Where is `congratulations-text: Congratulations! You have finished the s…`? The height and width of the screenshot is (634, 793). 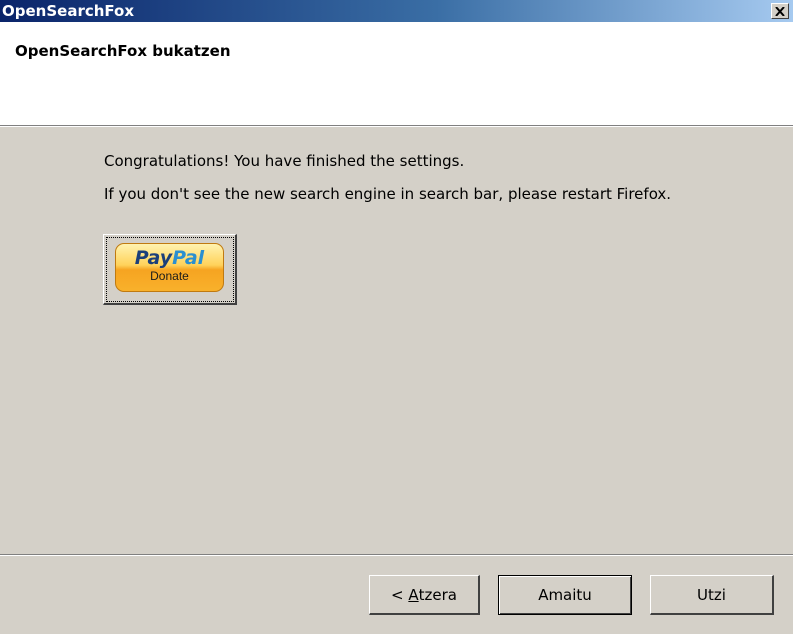 congratulations-text: Congratulations! You have finished the s… is located at coordinates (284, 161).